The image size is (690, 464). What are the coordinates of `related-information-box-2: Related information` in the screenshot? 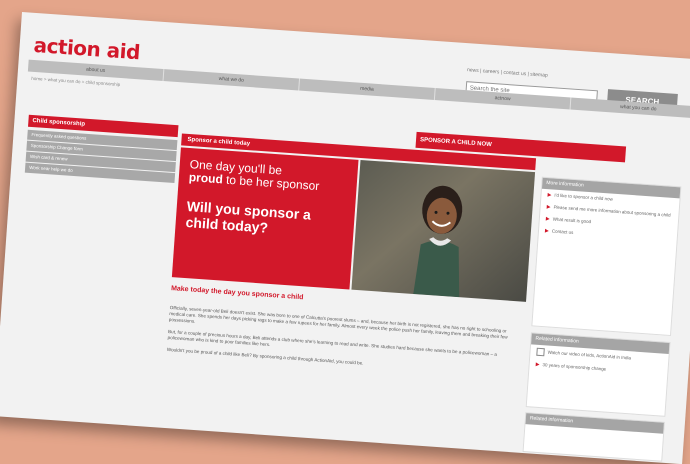 It's located at (593, 437).